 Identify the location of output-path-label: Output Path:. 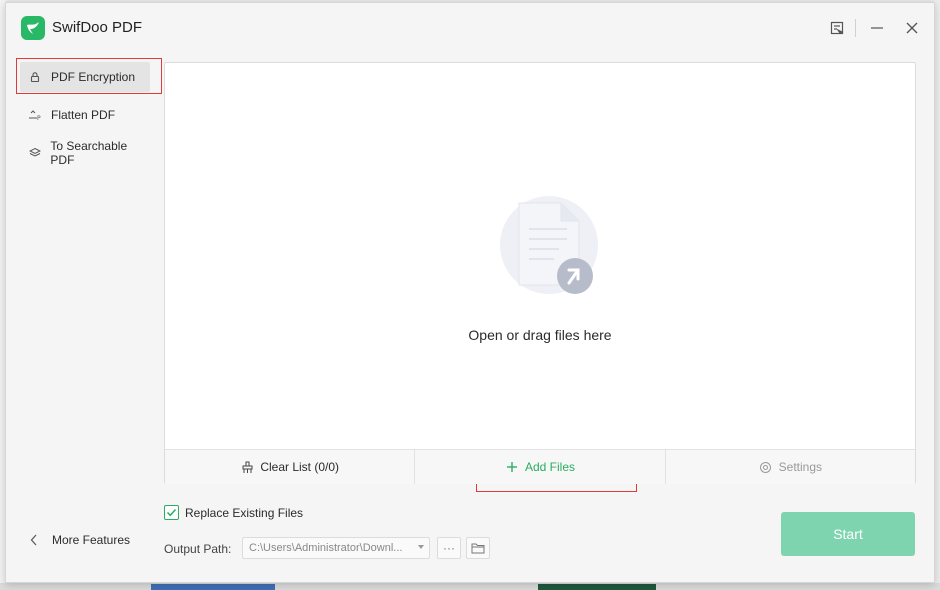
(198, 549).